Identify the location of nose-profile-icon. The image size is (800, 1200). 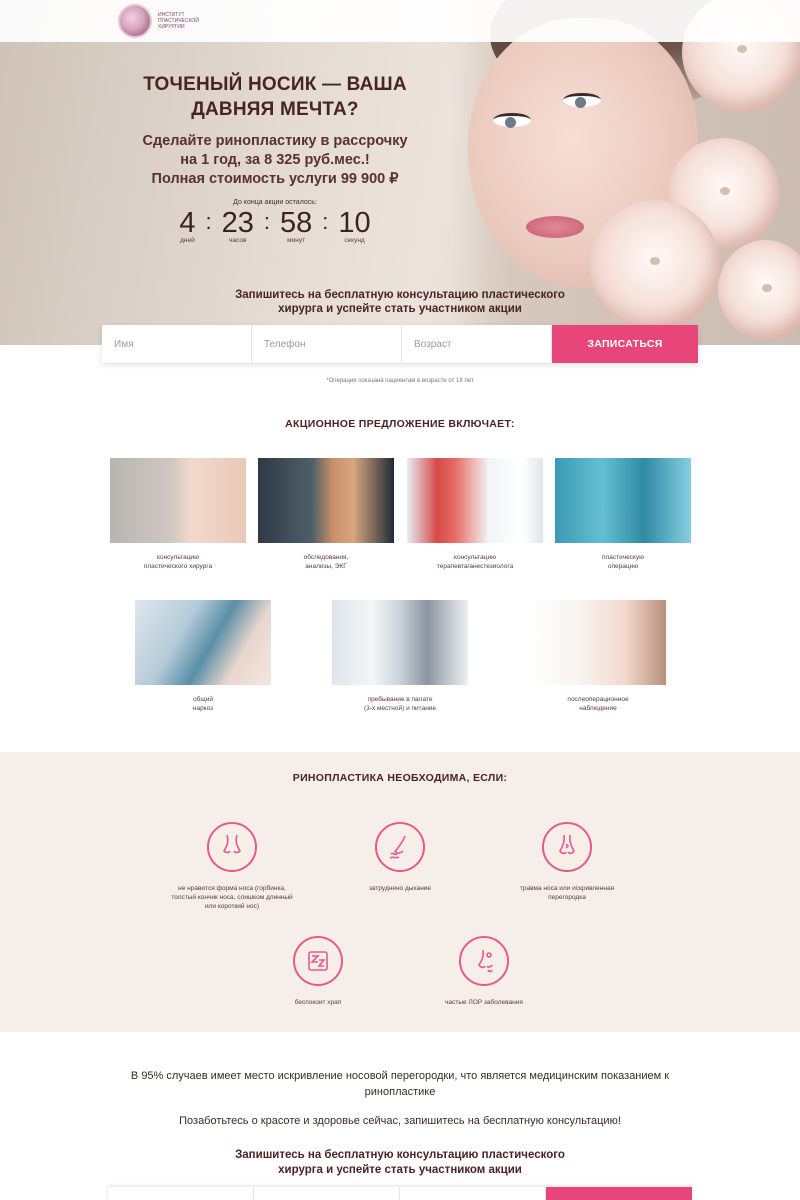
(232, 847).